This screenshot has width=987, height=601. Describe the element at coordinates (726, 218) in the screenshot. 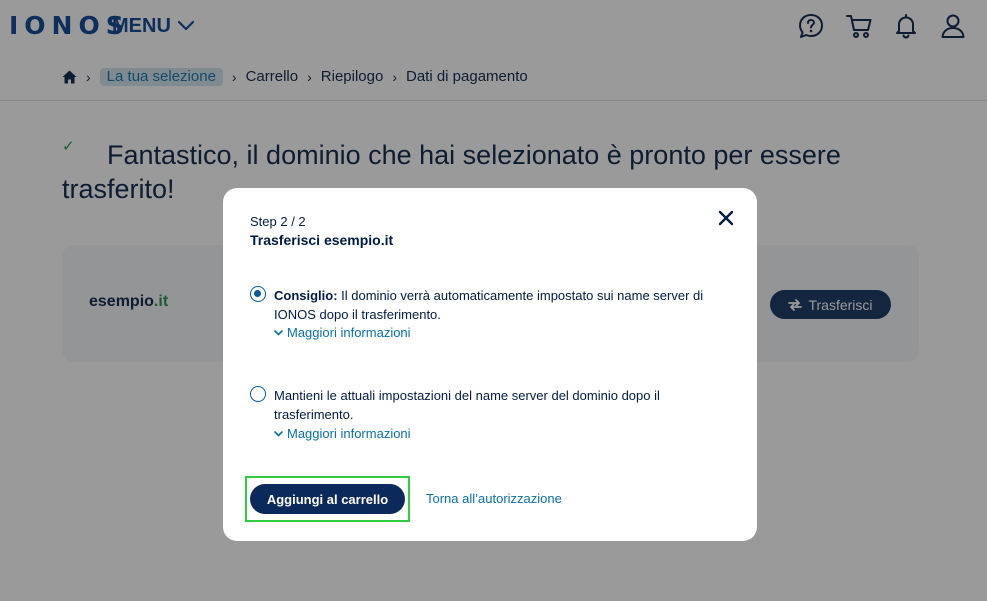

I see `close-icon` at that location.